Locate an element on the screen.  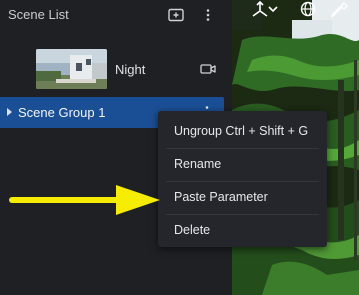
menu-item-delete: Delete is located at coordinates (242, 229).